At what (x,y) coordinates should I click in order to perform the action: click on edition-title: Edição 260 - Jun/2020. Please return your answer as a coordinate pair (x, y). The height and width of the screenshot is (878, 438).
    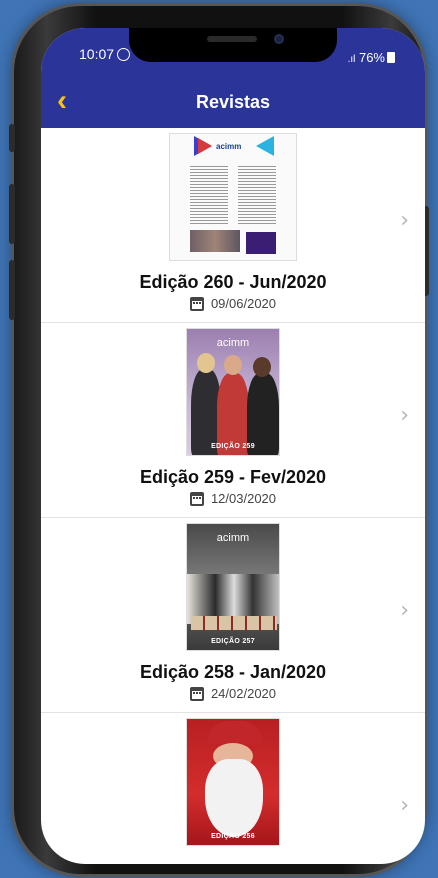
    Looking at the image, I should click on (233, 282).